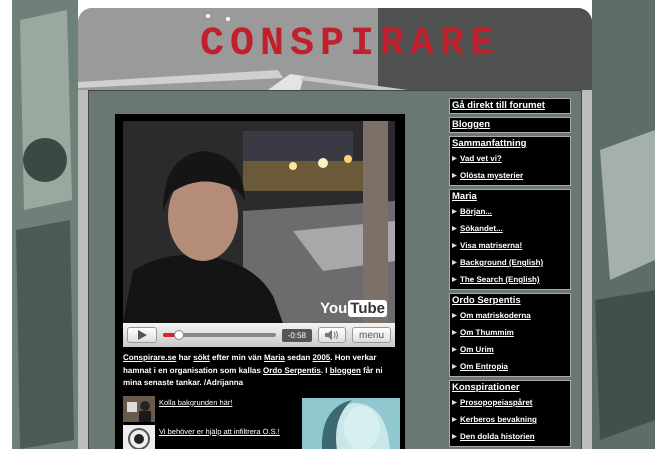  What do you see at coordinates (345, 370) in the screenshot?
I see `text-link: bloggen` at bounding box center [345, 370].